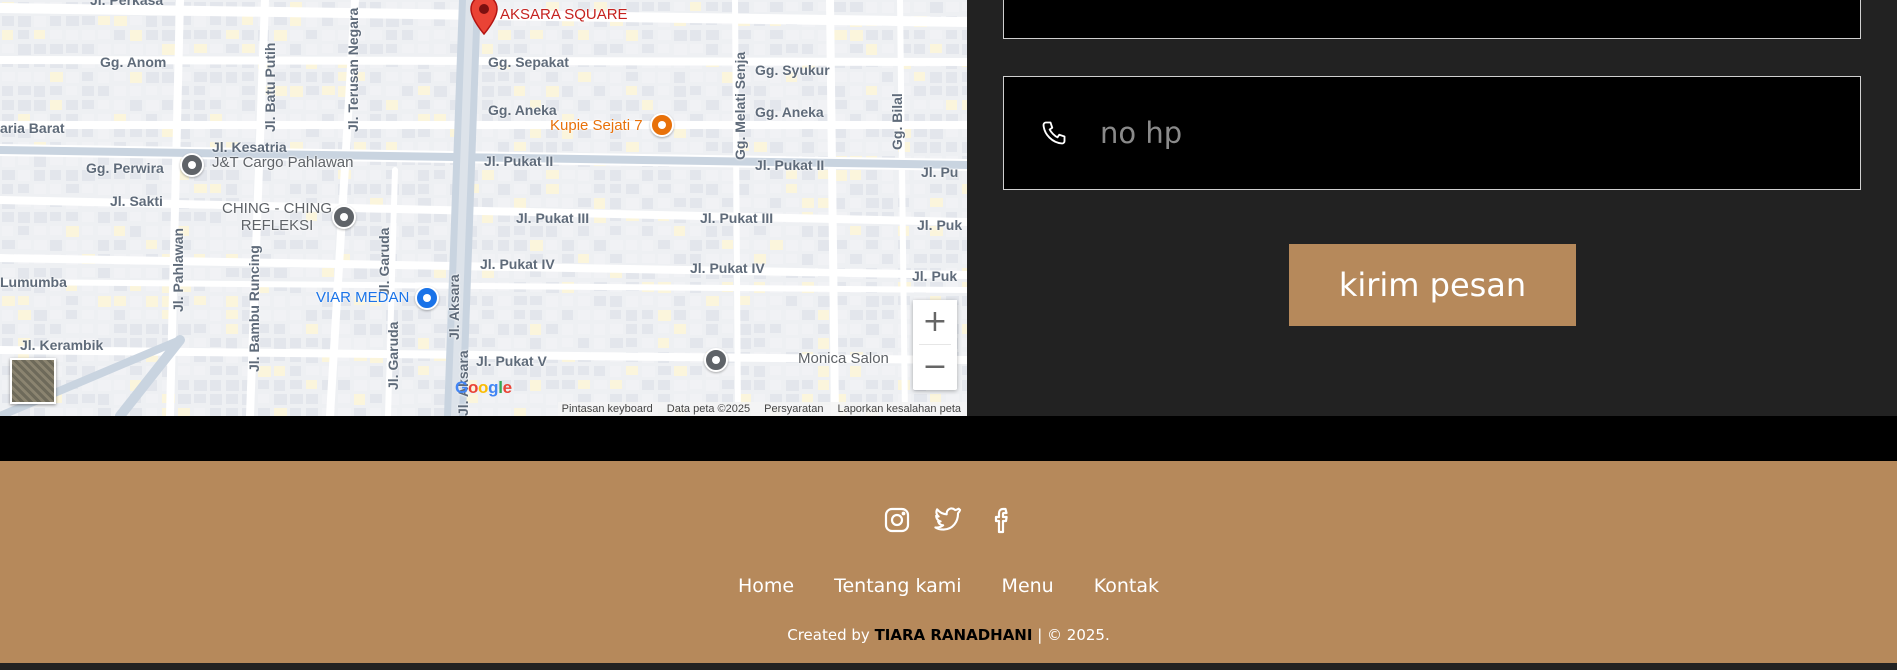  Describe the element at coordinates (282, 162) in the screenshot. I see `place-label: J&T Cargo Pahlawan` at that location.